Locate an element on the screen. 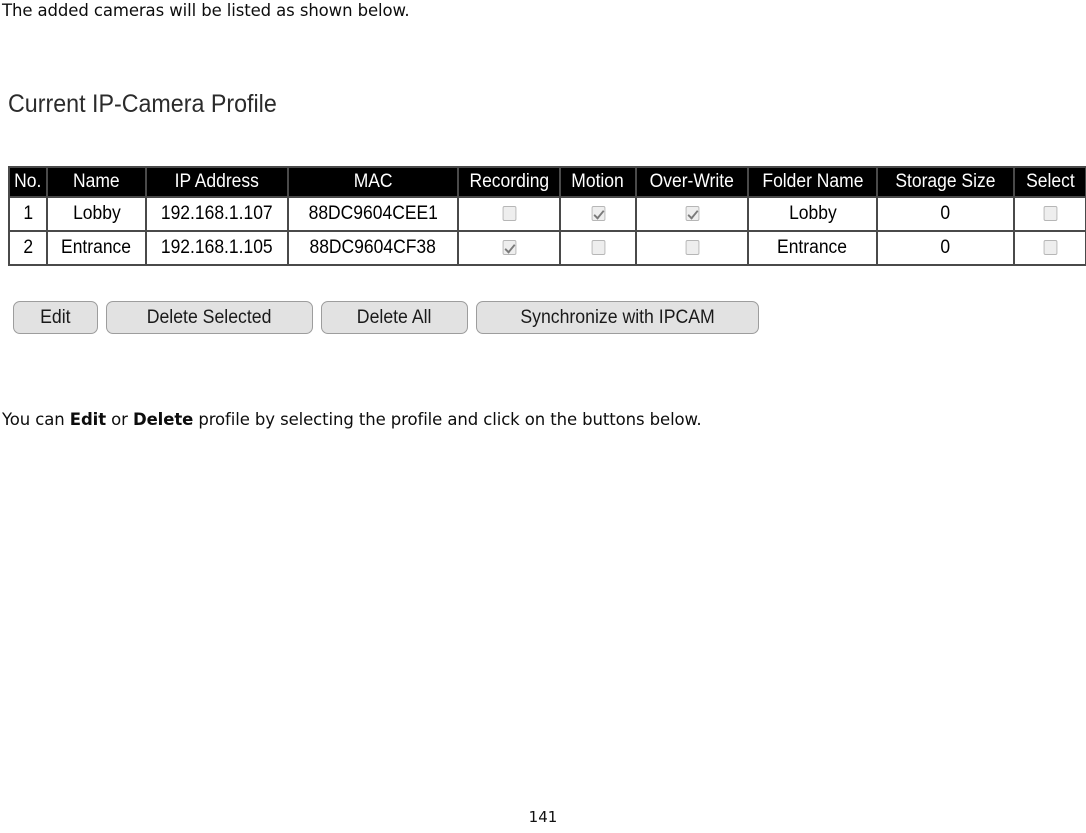 This screenshot has width=1086, height=833. cell-mac: 88DC9604CF38 is located at coordinates (373, 248).